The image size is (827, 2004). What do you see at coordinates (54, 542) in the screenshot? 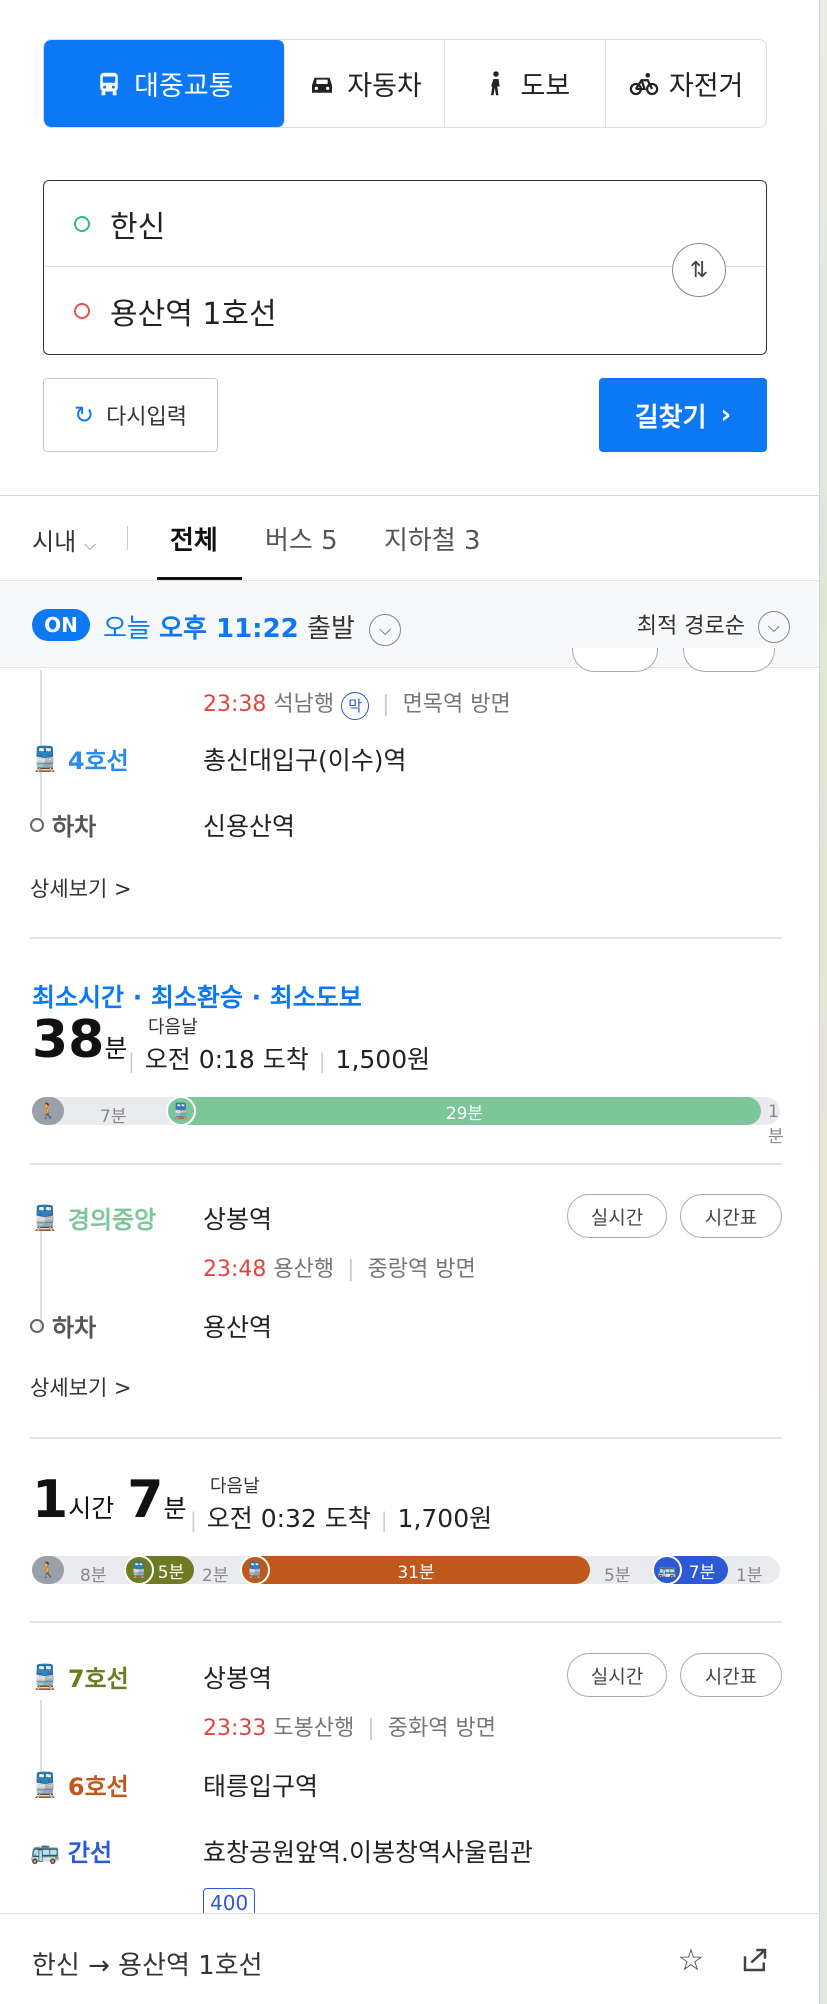
I see `region-label: 시내` at bounding box center [54, 542].